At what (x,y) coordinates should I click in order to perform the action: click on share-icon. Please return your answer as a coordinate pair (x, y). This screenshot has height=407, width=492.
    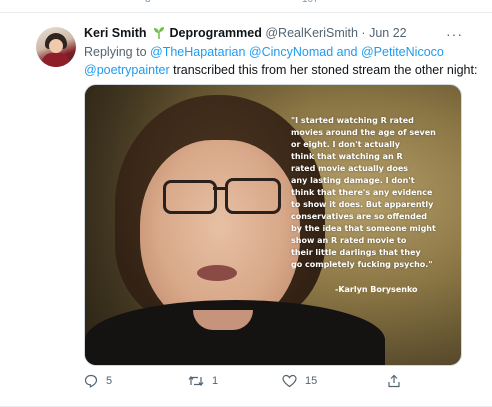
    Looking at the image, I should click on (394, 381).